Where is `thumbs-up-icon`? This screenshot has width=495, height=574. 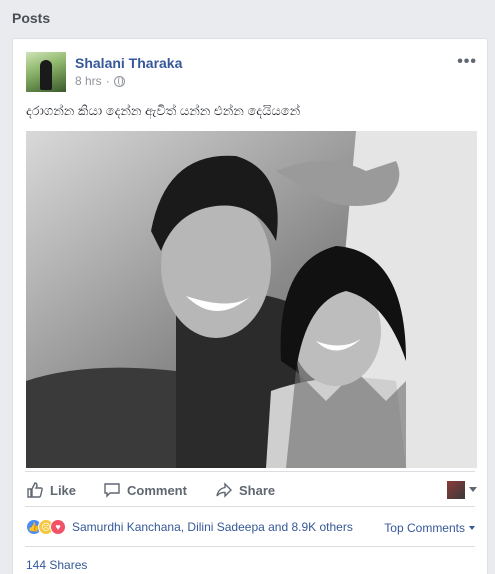 thumbs-up-icon is located at coordinates (35, 490).